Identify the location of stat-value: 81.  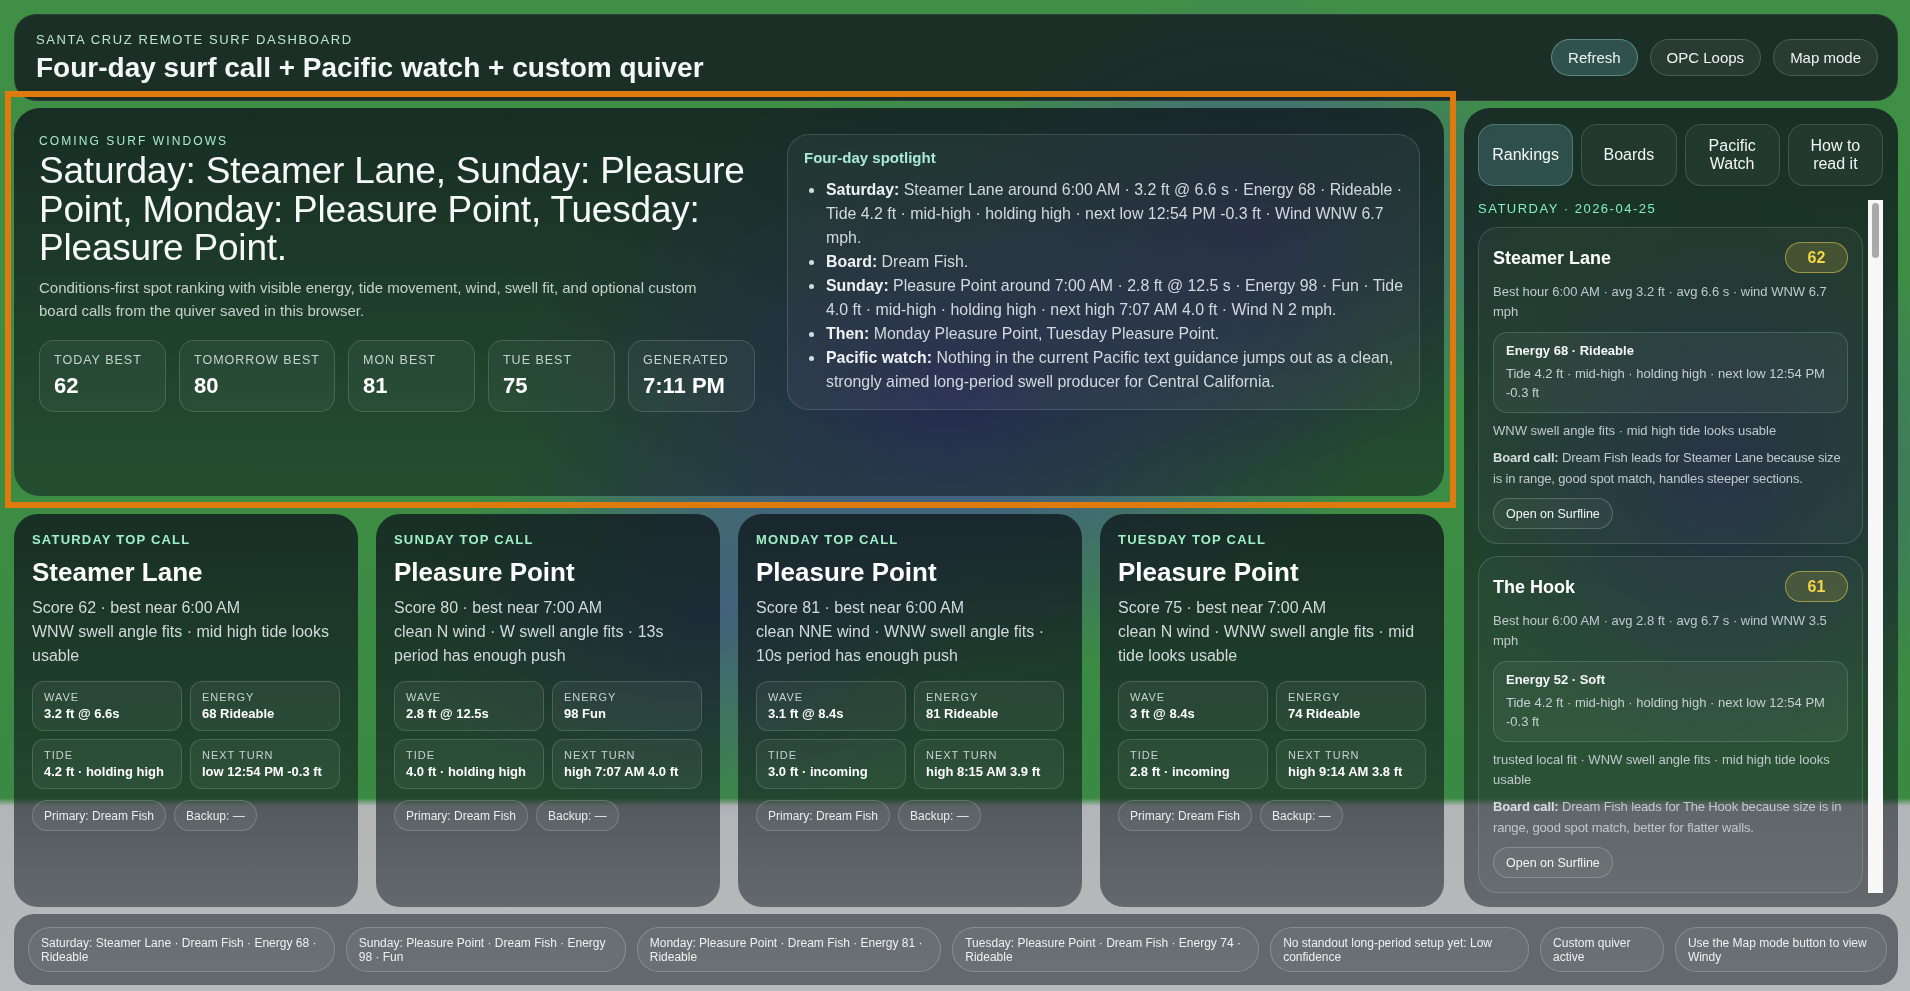
(375, 385).